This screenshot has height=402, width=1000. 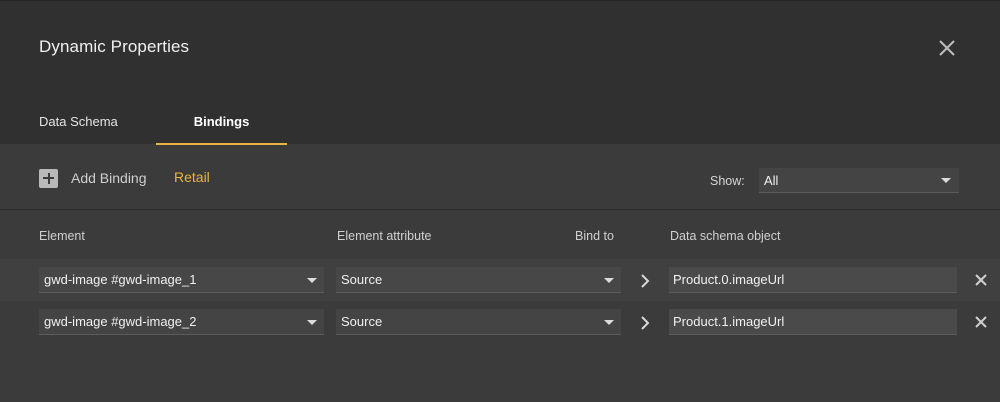 I want to click on data-object-input: Product.1.imageUrl, so click(x=813, y=322).